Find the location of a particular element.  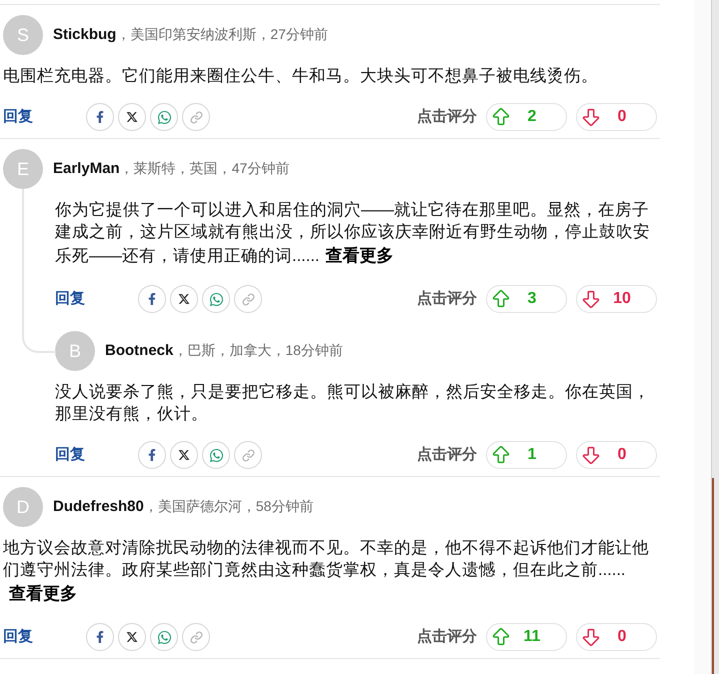

author-name: Bootneck is located at coordinates (139, 351).